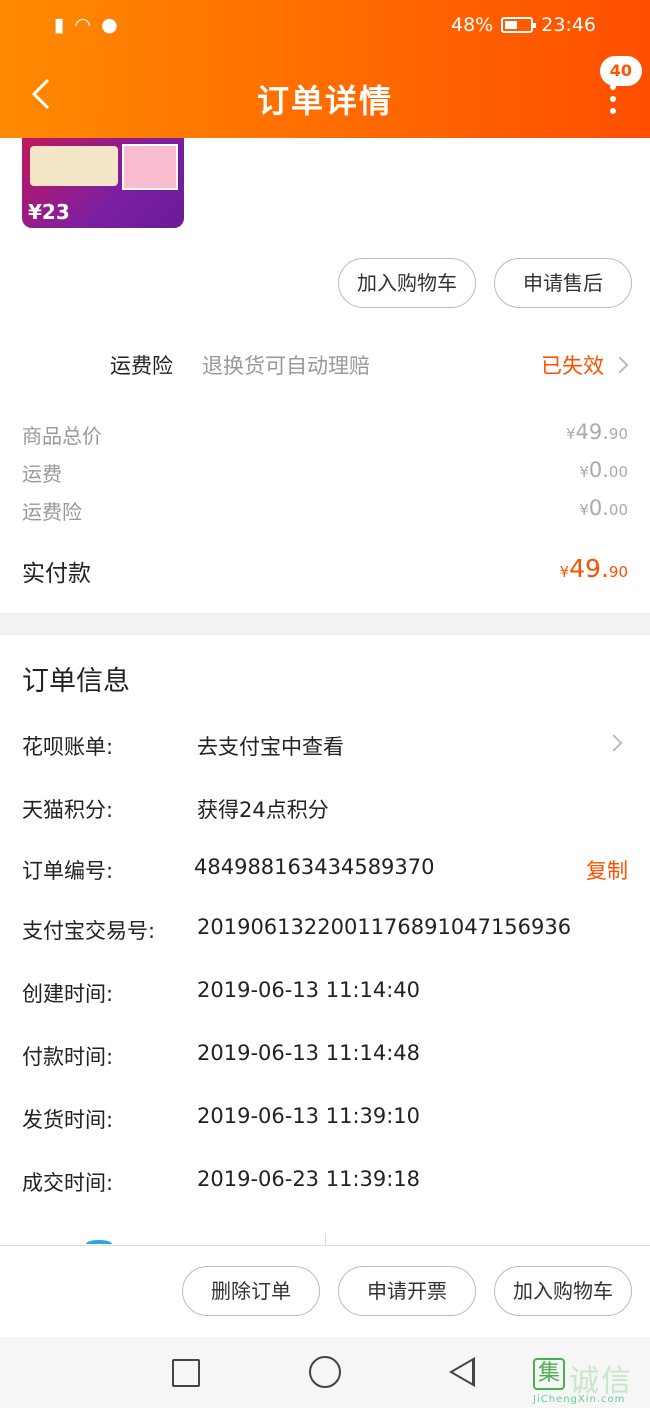 The width and height of the screenshot is (650, 1408). I want to click on info-row-order-number: 订单编号: 484988163434589370 复制, so click(325, 872).